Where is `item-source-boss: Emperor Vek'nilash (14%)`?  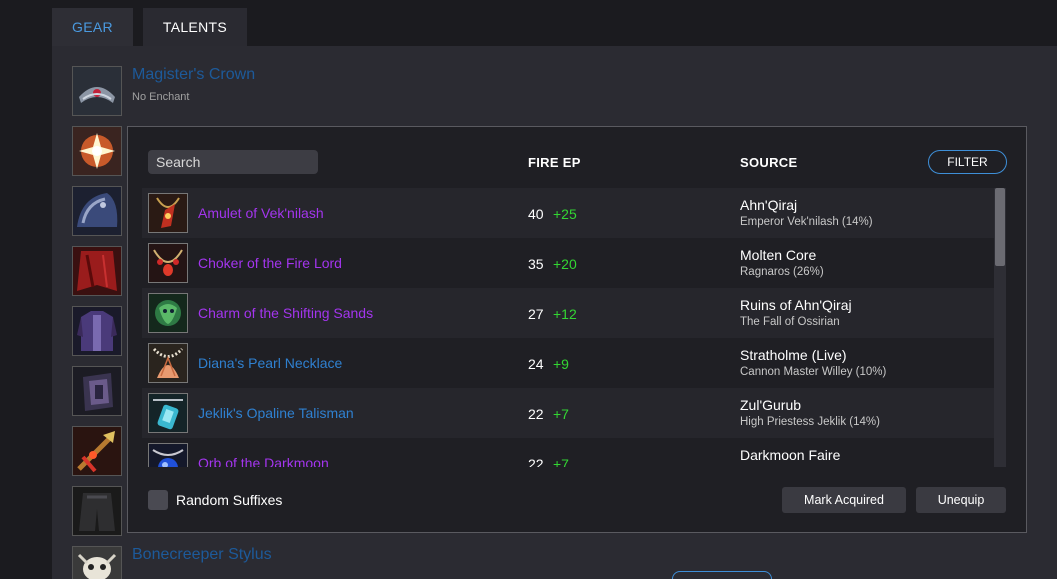 item-source-boss: Emperor Vek'nilash (14%) is located at coordinates (806, 222).